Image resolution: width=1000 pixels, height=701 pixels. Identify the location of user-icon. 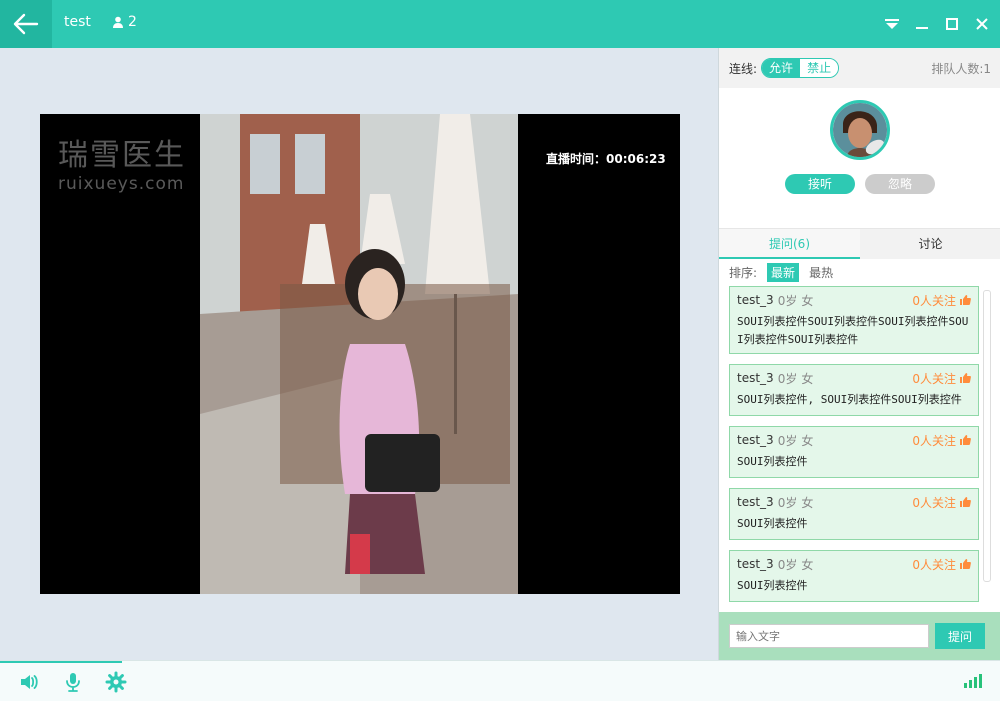
(118, 22).